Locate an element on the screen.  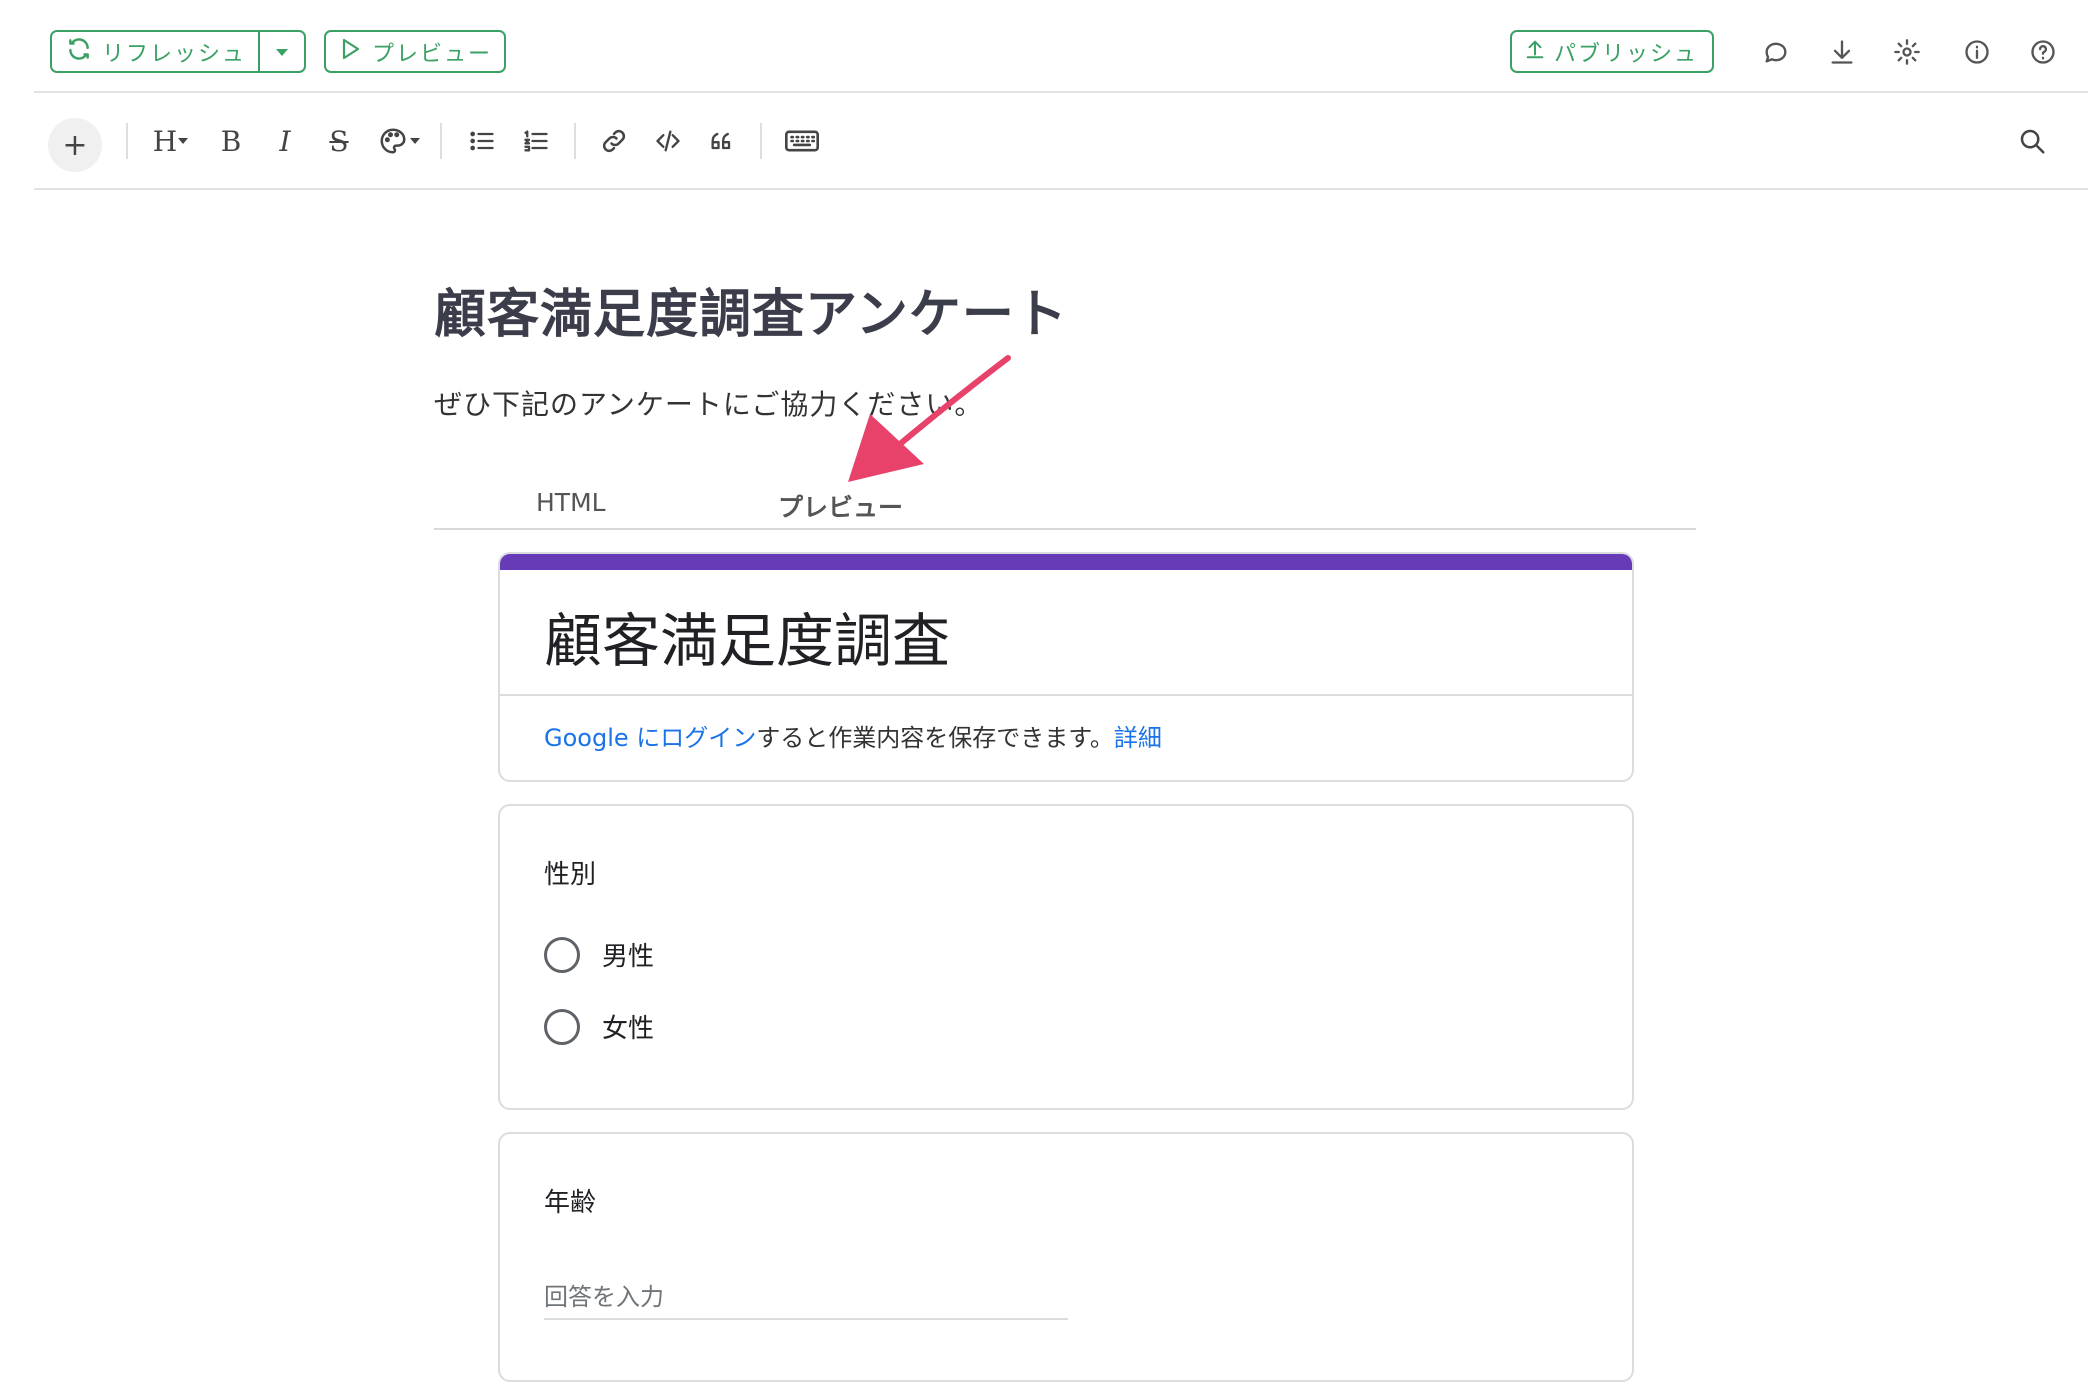
bold-button: B is located at coordinates (231, 141).